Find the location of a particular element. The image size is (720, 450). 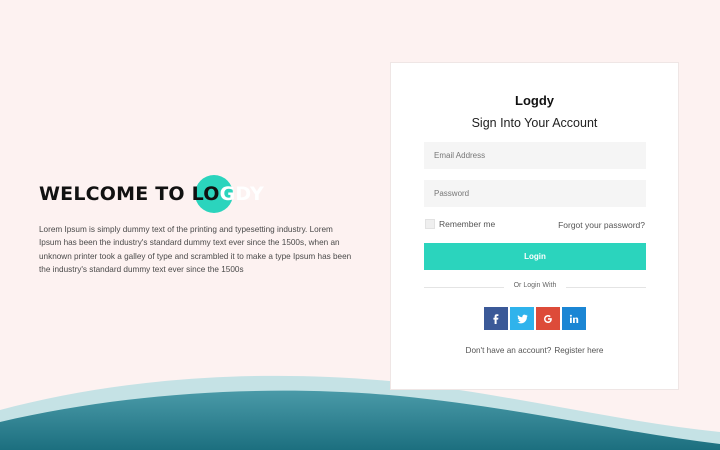

twitter-login-button is located at coordinates (522, 318).